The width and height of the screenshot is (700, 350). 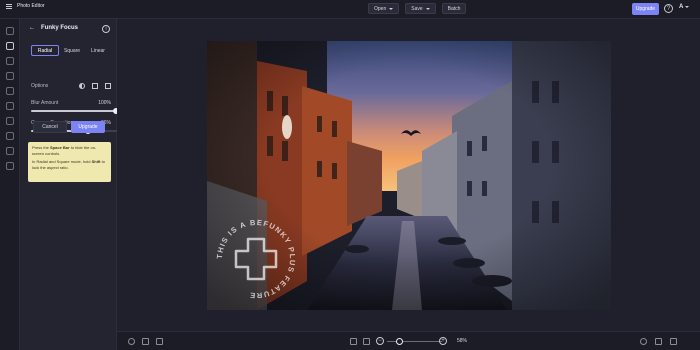 What do you see at coordinates (399, 341) in the screenshot?
I see `zoom-handle` at bounding box center [399, 341].